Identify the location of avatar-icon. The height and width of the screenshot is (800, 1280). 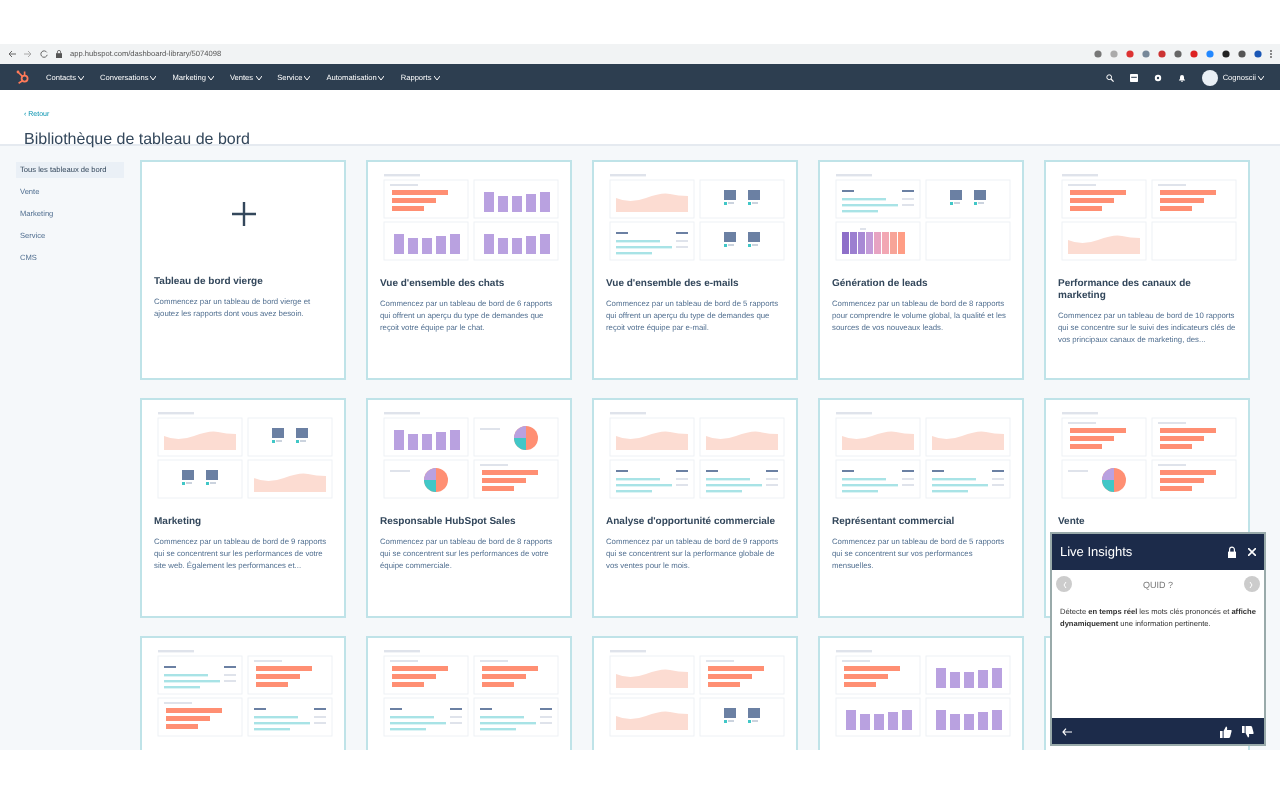
(1210, 77).